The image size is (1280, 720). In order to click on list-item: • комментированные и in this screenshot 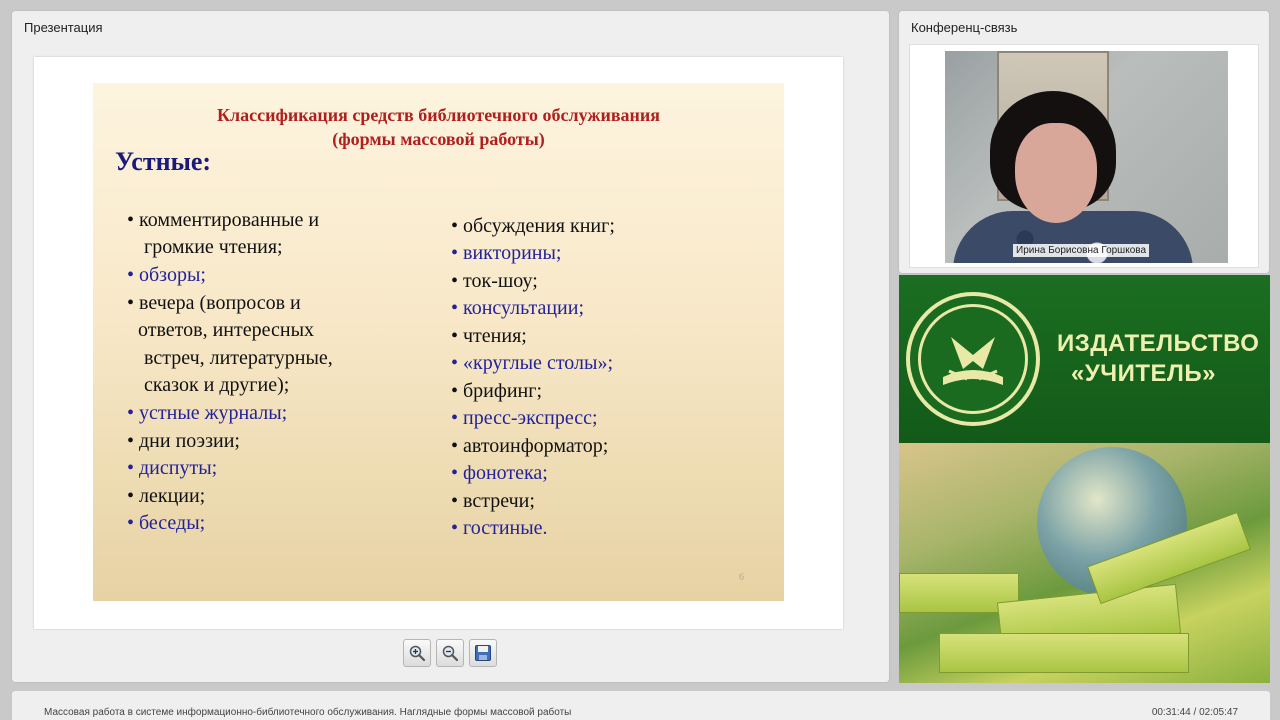, I will do `click(223, 220)`.